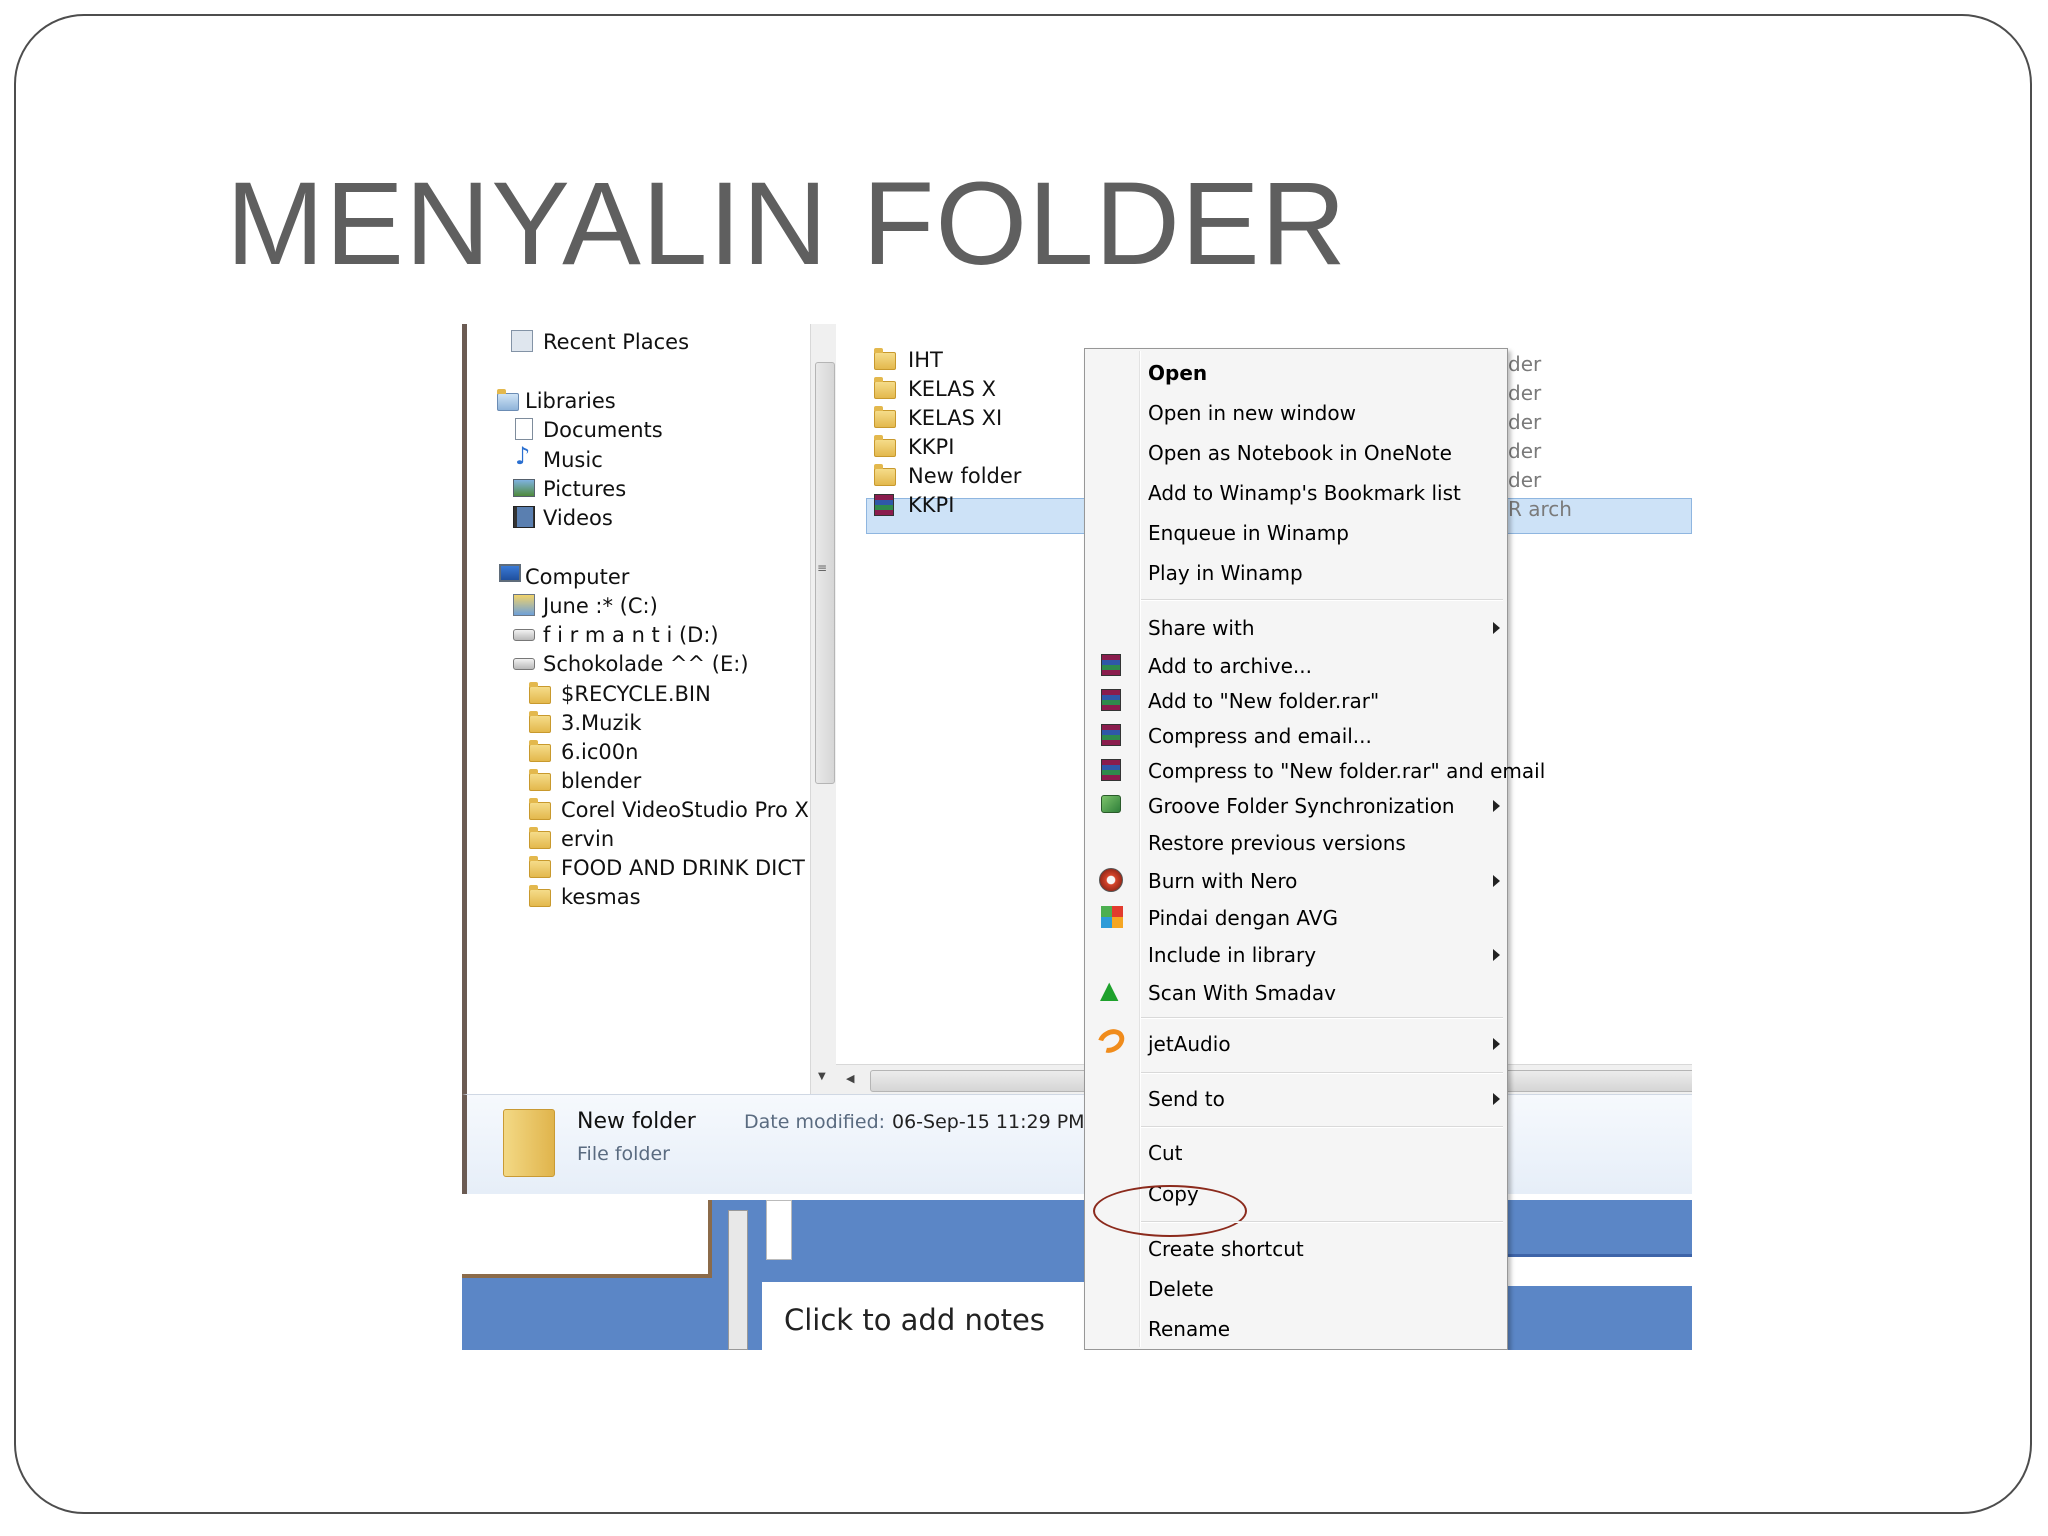 The image size is (2048, 1536). What do you see at coordinates (1189, 1044) in the screenshot?
I see `menu-item-jetaudio: jetAudio` at bounding box center [1189, 1044].